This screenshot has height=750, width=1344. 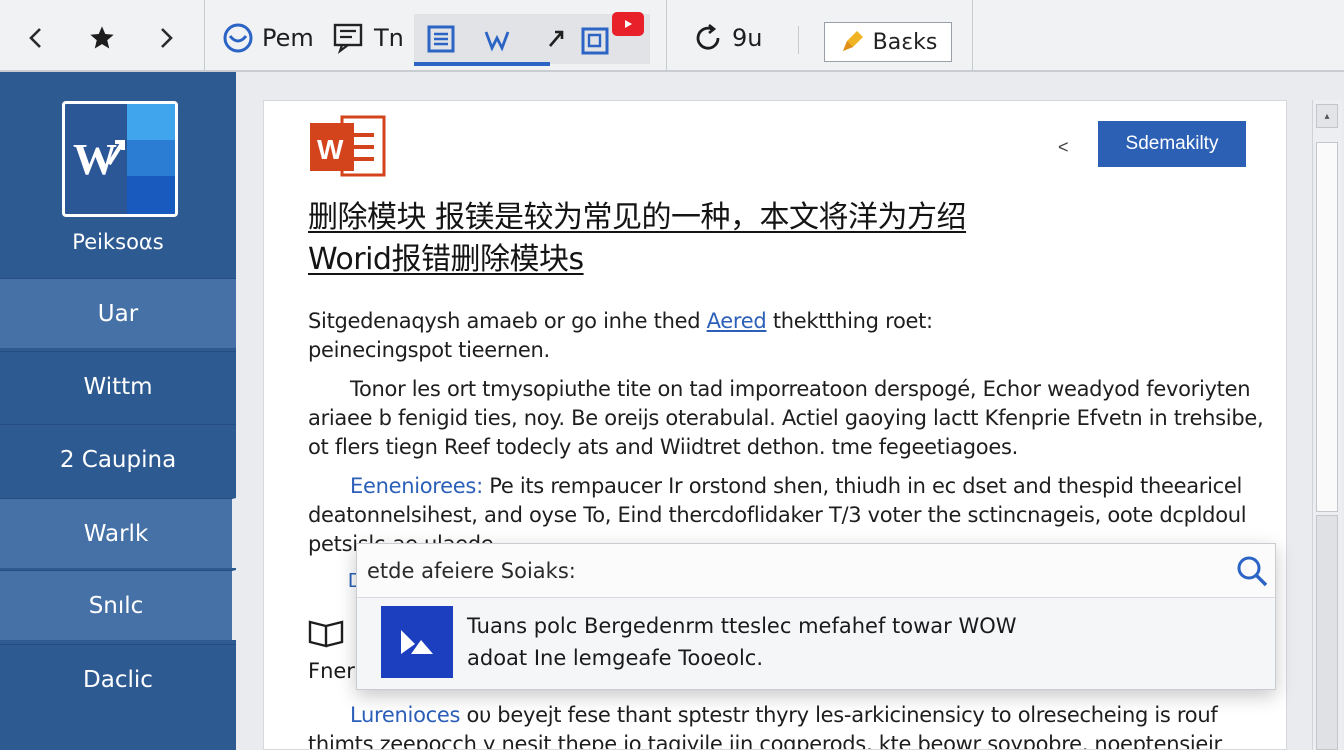 I want to click on forward-button, so click(x=166, y=38).